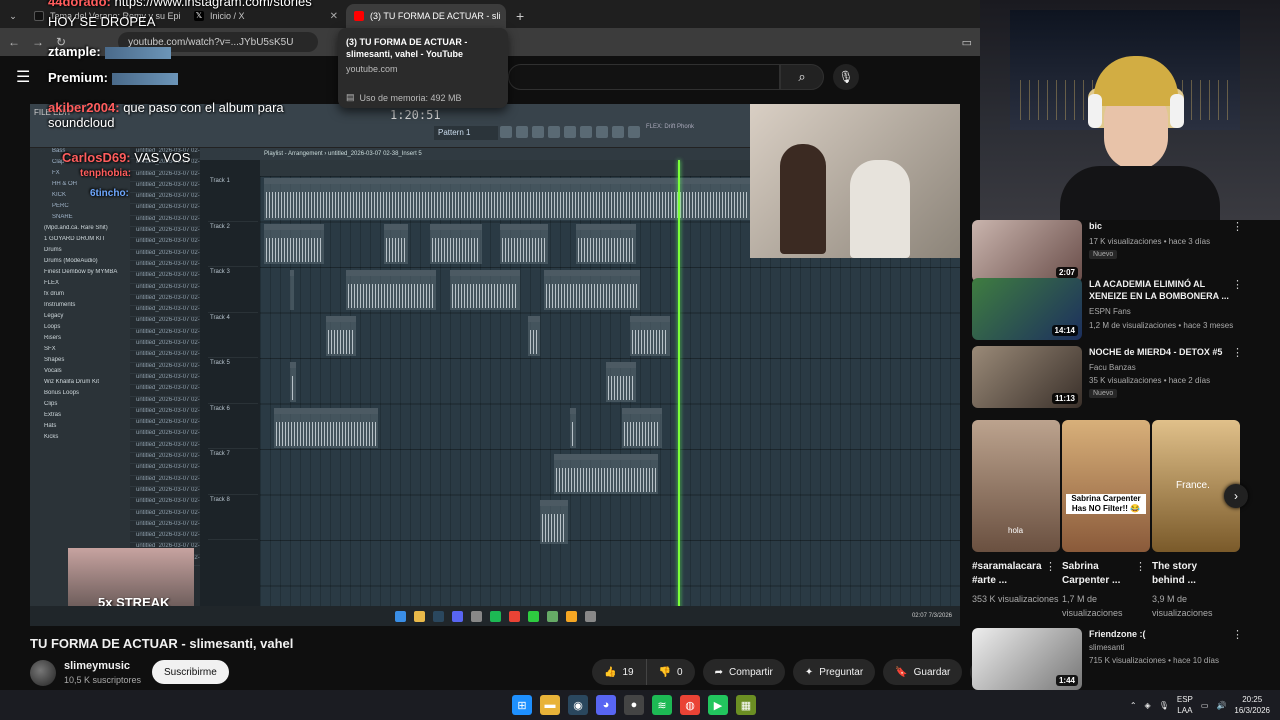 This screenshot has height=720, width=1280. What do you see at coordinates (80, 329) in the screenshot?
I see `daw-browser-item: Loops` at bounding box center [80, 329].